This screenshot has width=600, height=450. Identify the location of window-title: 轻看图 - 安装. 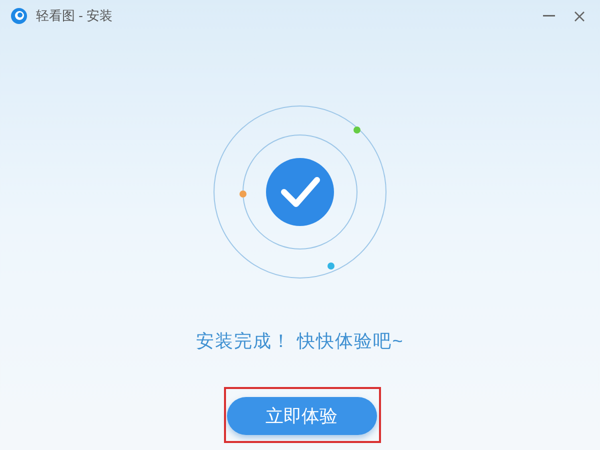
(74, 16).